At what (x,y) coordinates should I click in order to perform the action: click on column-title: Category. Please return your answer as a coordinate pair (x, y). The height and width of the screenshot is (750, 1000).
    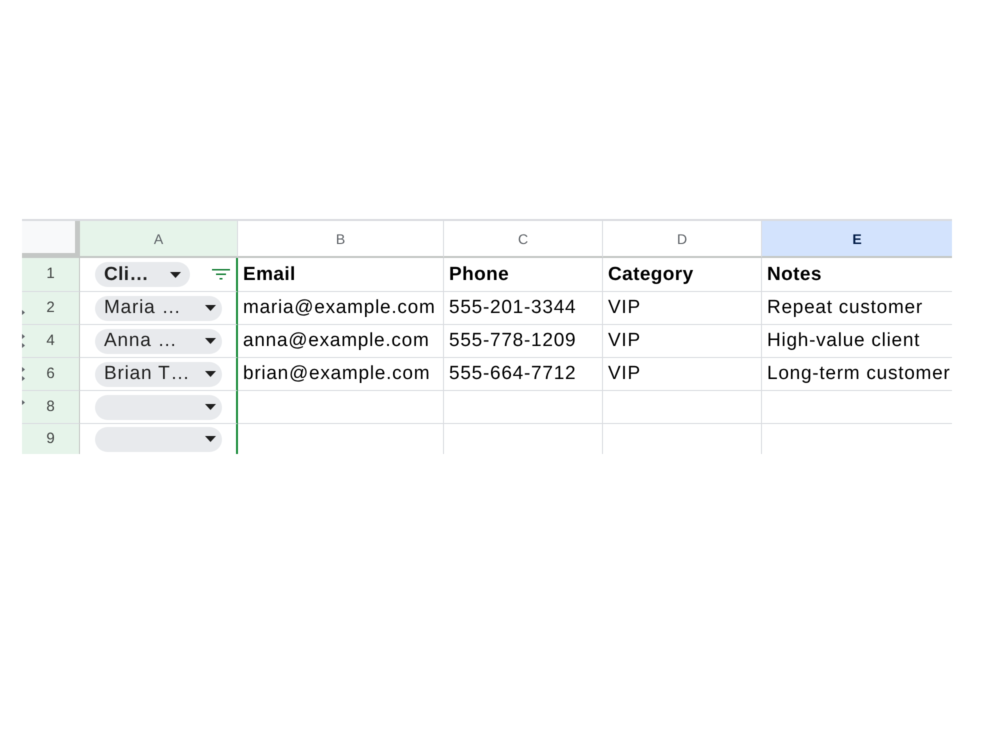
    Looking at the image, I should click on (682, 275).